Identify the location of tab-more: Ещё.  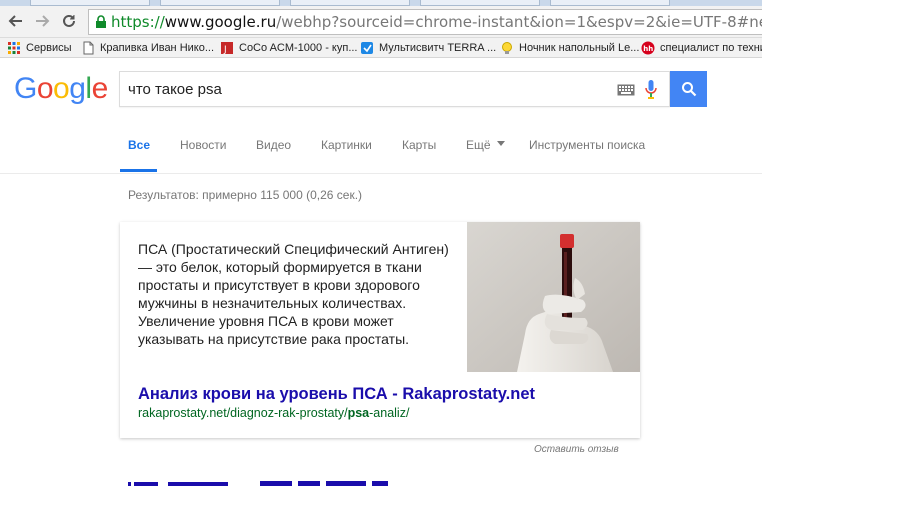
(485, 145).